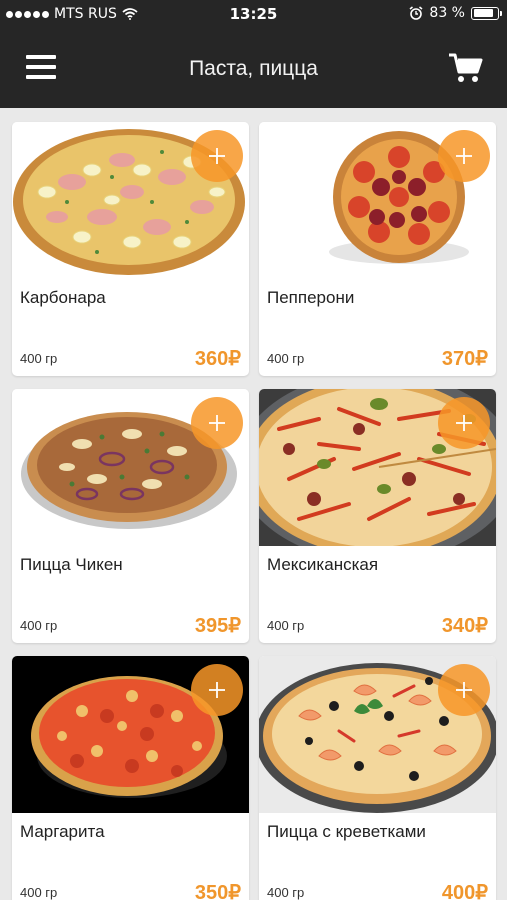 This screenshot has width=507, height=900. I want to click on status-bar: MTS RUS 13:25 83 %, so click(253, 14).